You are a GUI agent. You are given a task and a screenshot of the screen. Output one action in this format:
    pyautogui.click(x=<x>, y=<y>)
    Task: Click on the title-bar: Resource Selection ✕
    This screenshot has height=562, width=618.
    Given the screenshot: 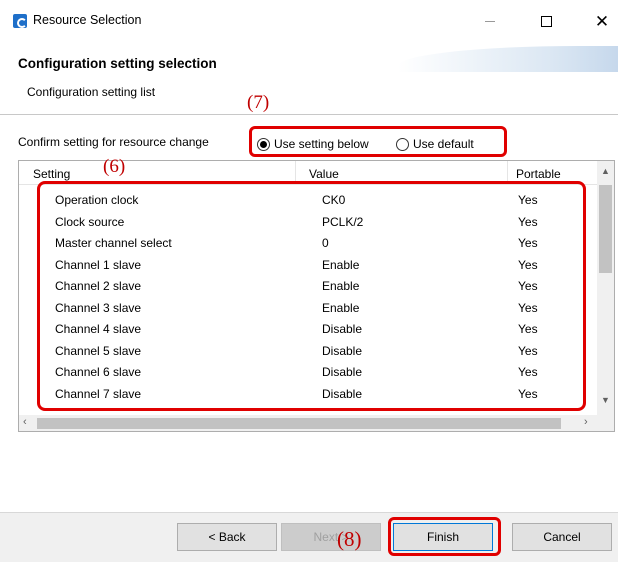 What is the action you would take?
    pyautogui.click(x=309, y=20)
    